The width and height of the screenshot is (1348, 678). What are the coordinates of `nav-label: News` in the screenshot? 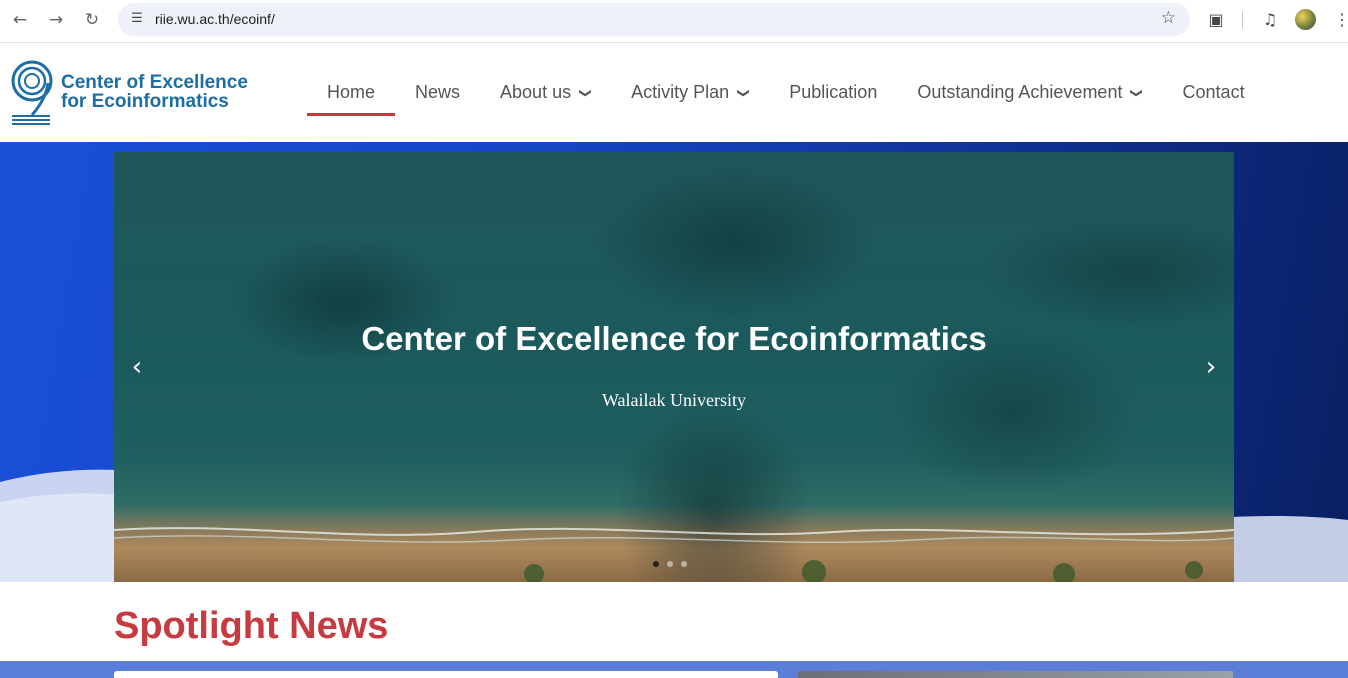 It's located at (438, 92).